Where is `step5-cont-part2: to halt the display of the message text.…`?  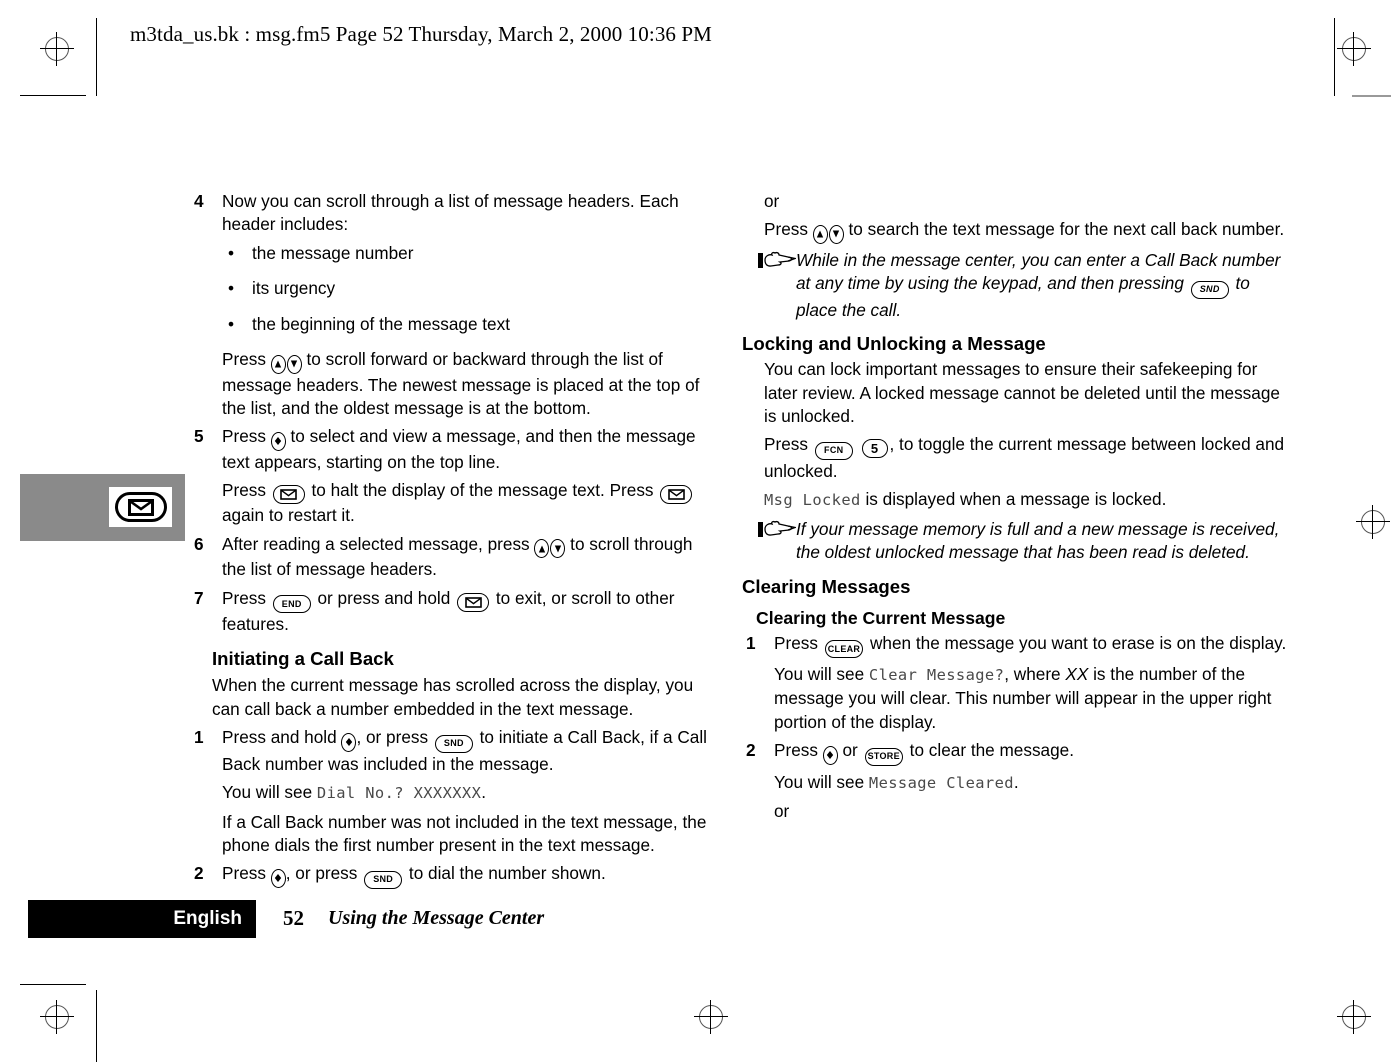
step5-cont-part2: to halt the display of the message text.… is located at coordinates (482, 490).